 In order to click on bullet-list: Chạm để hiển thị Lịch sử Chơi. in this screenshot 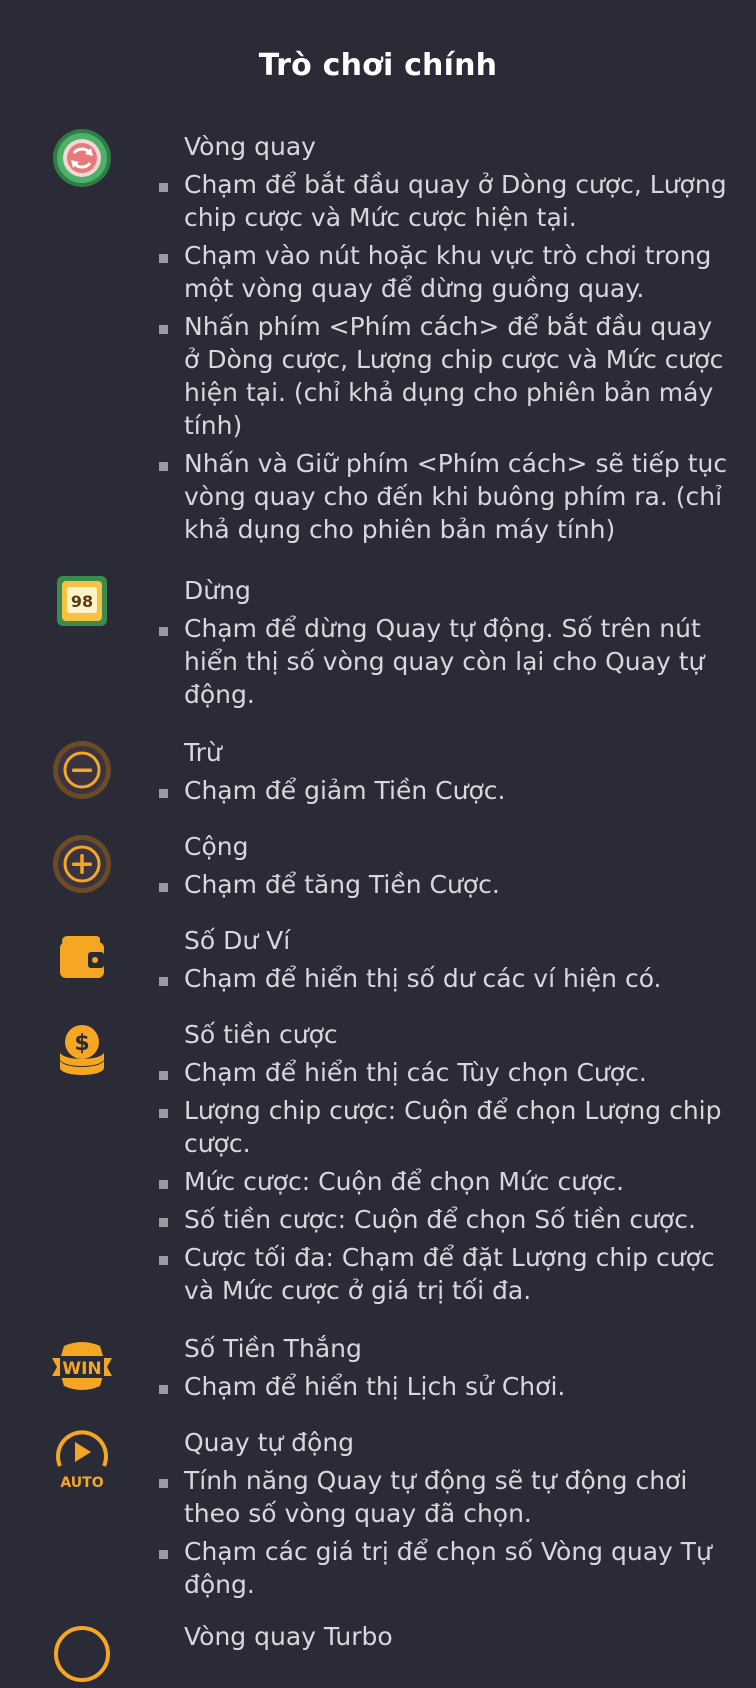, I will do `click(446, 1389)`.